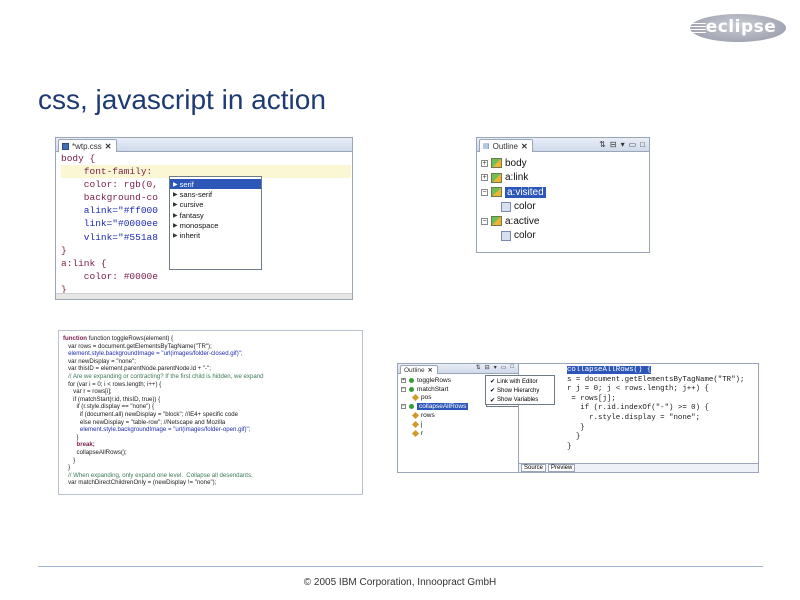 The image size is (800, 600). I want to click on tab-preview: Preview, so click(562, 468).